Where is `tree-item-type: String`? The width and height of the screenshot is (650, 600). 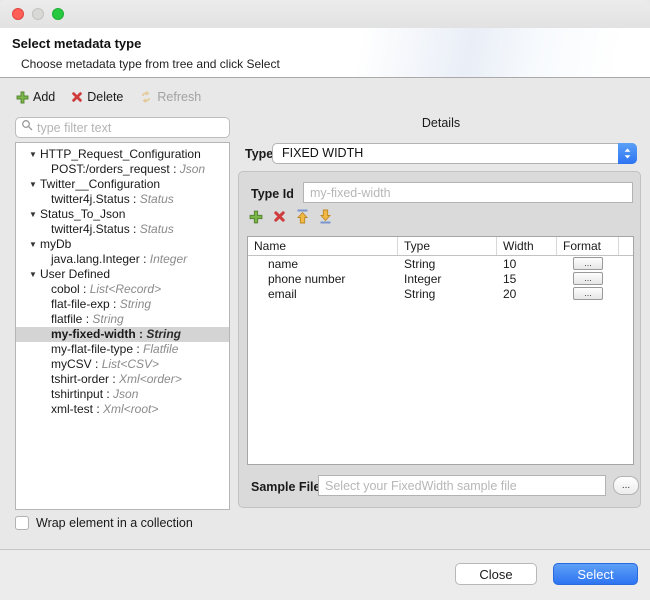
tree-item-type: String is located at coordinates (108, 319).